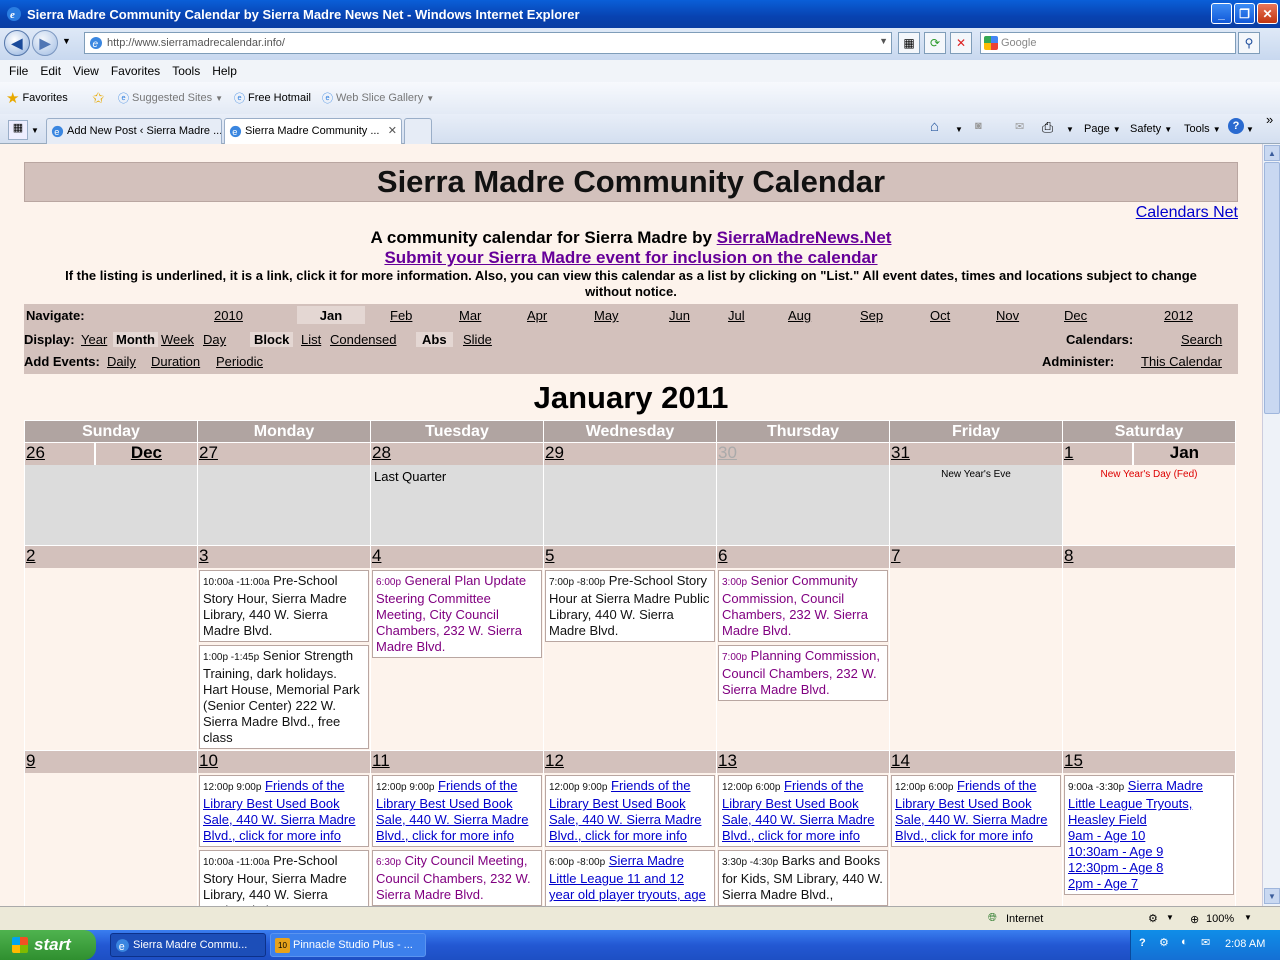  I want to click on scroll-thumb, so click(1272, 288).